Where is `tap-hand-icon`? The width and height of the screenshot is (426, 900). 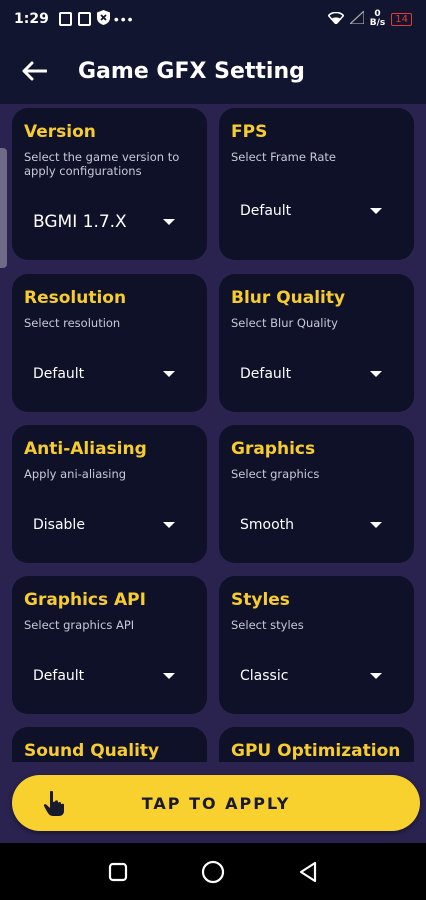
tap-hand-icon is located at coordinates (53, 803).